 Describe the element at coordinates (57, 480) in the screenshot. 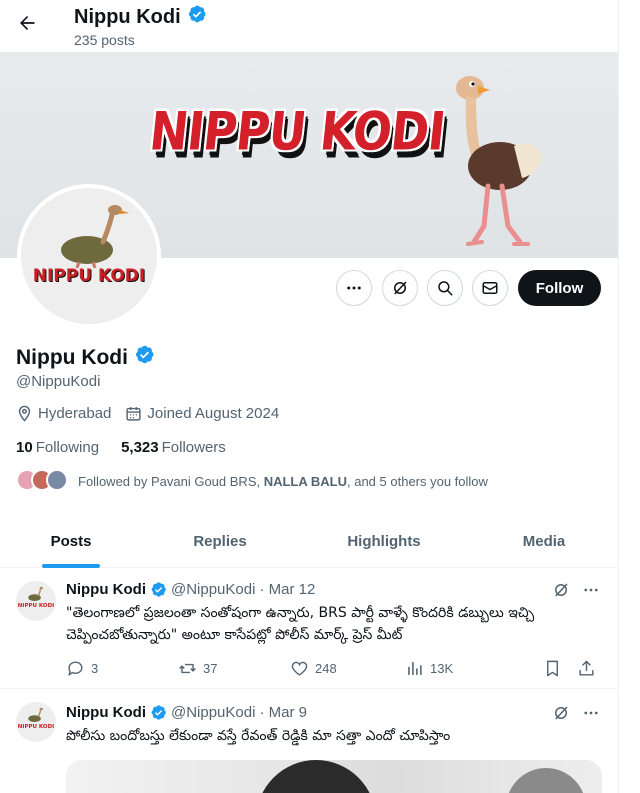

I see `follower-avatar` at that location.